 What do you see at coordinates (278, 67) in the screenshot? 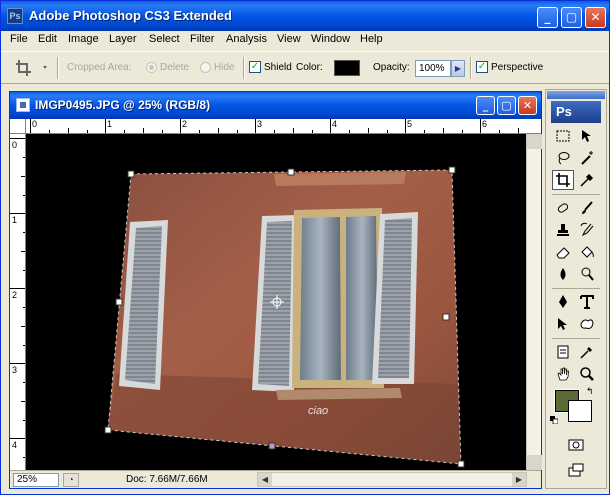
I see `shield-label: Shield` at bounding box center [278, 67].